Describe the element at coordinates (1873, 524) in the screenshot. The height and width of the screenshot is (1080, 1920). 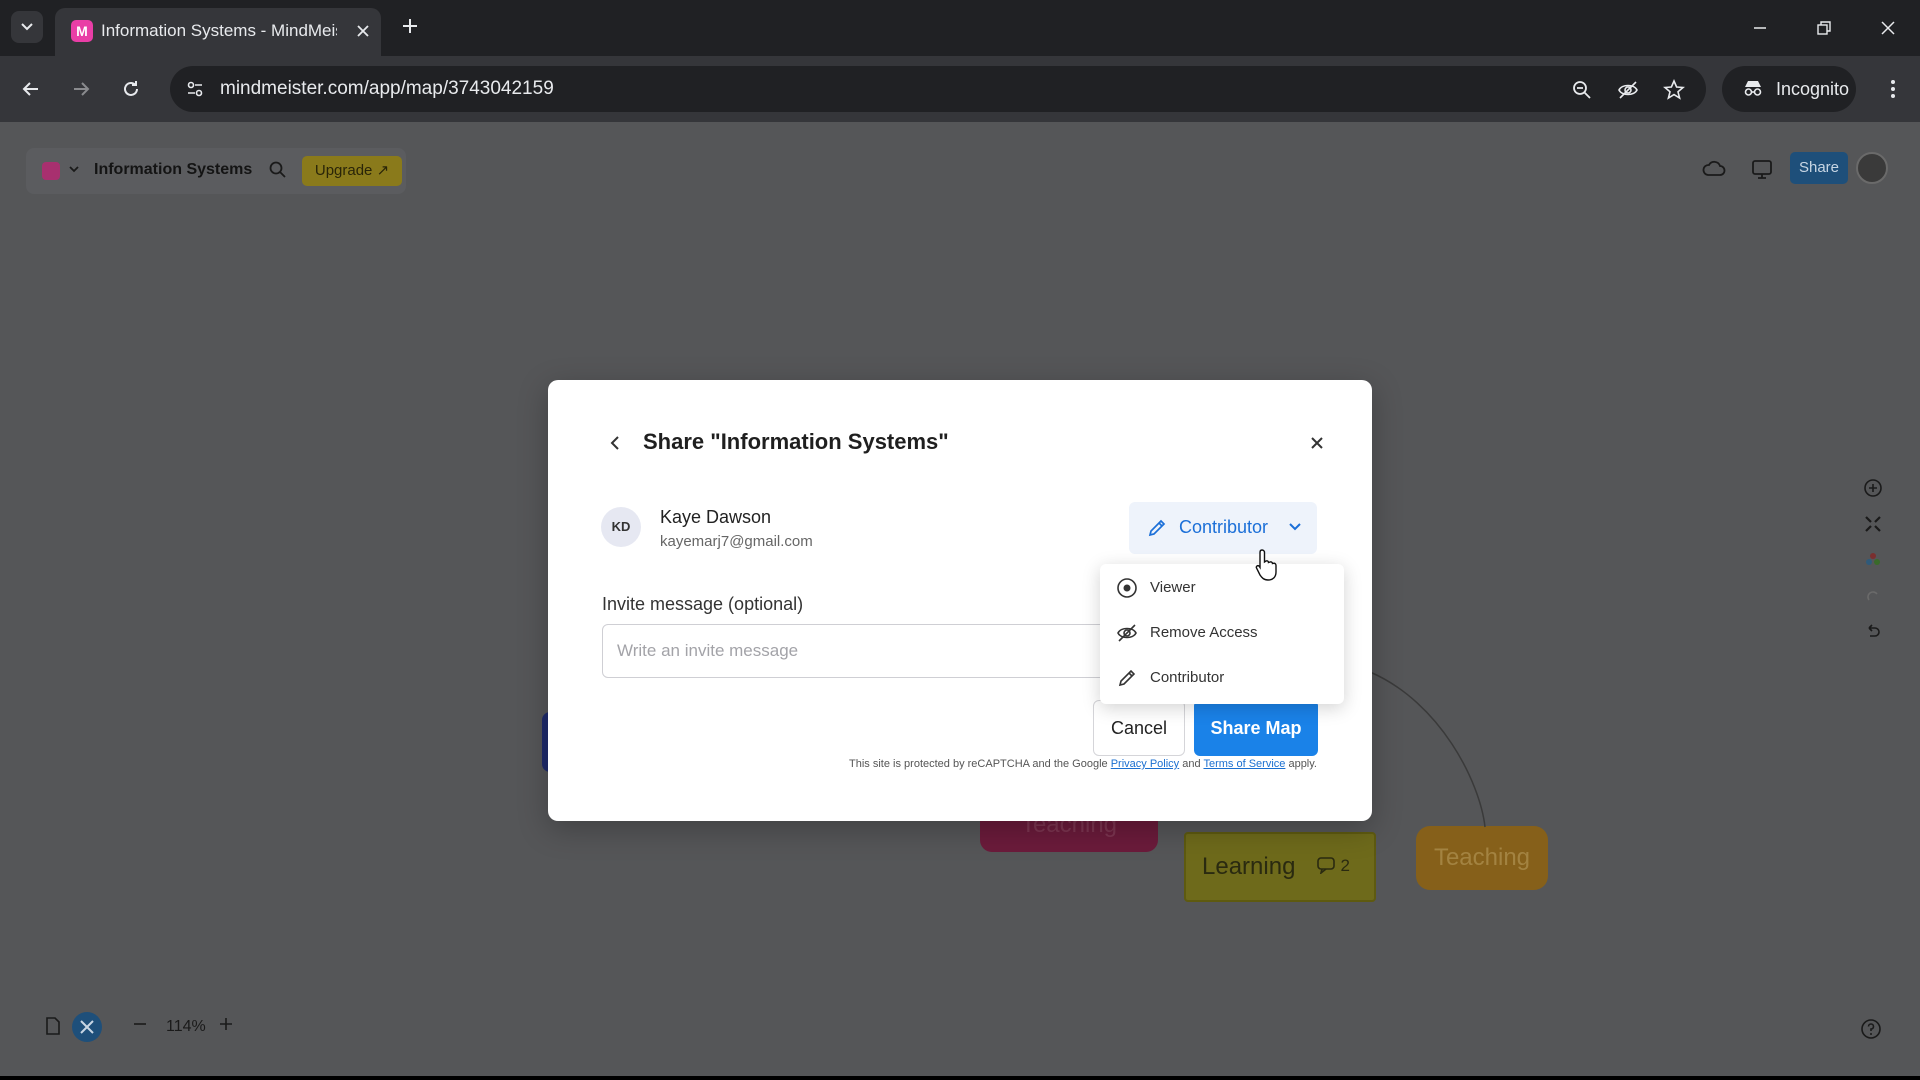
I see `fit-map-icon` at that location.